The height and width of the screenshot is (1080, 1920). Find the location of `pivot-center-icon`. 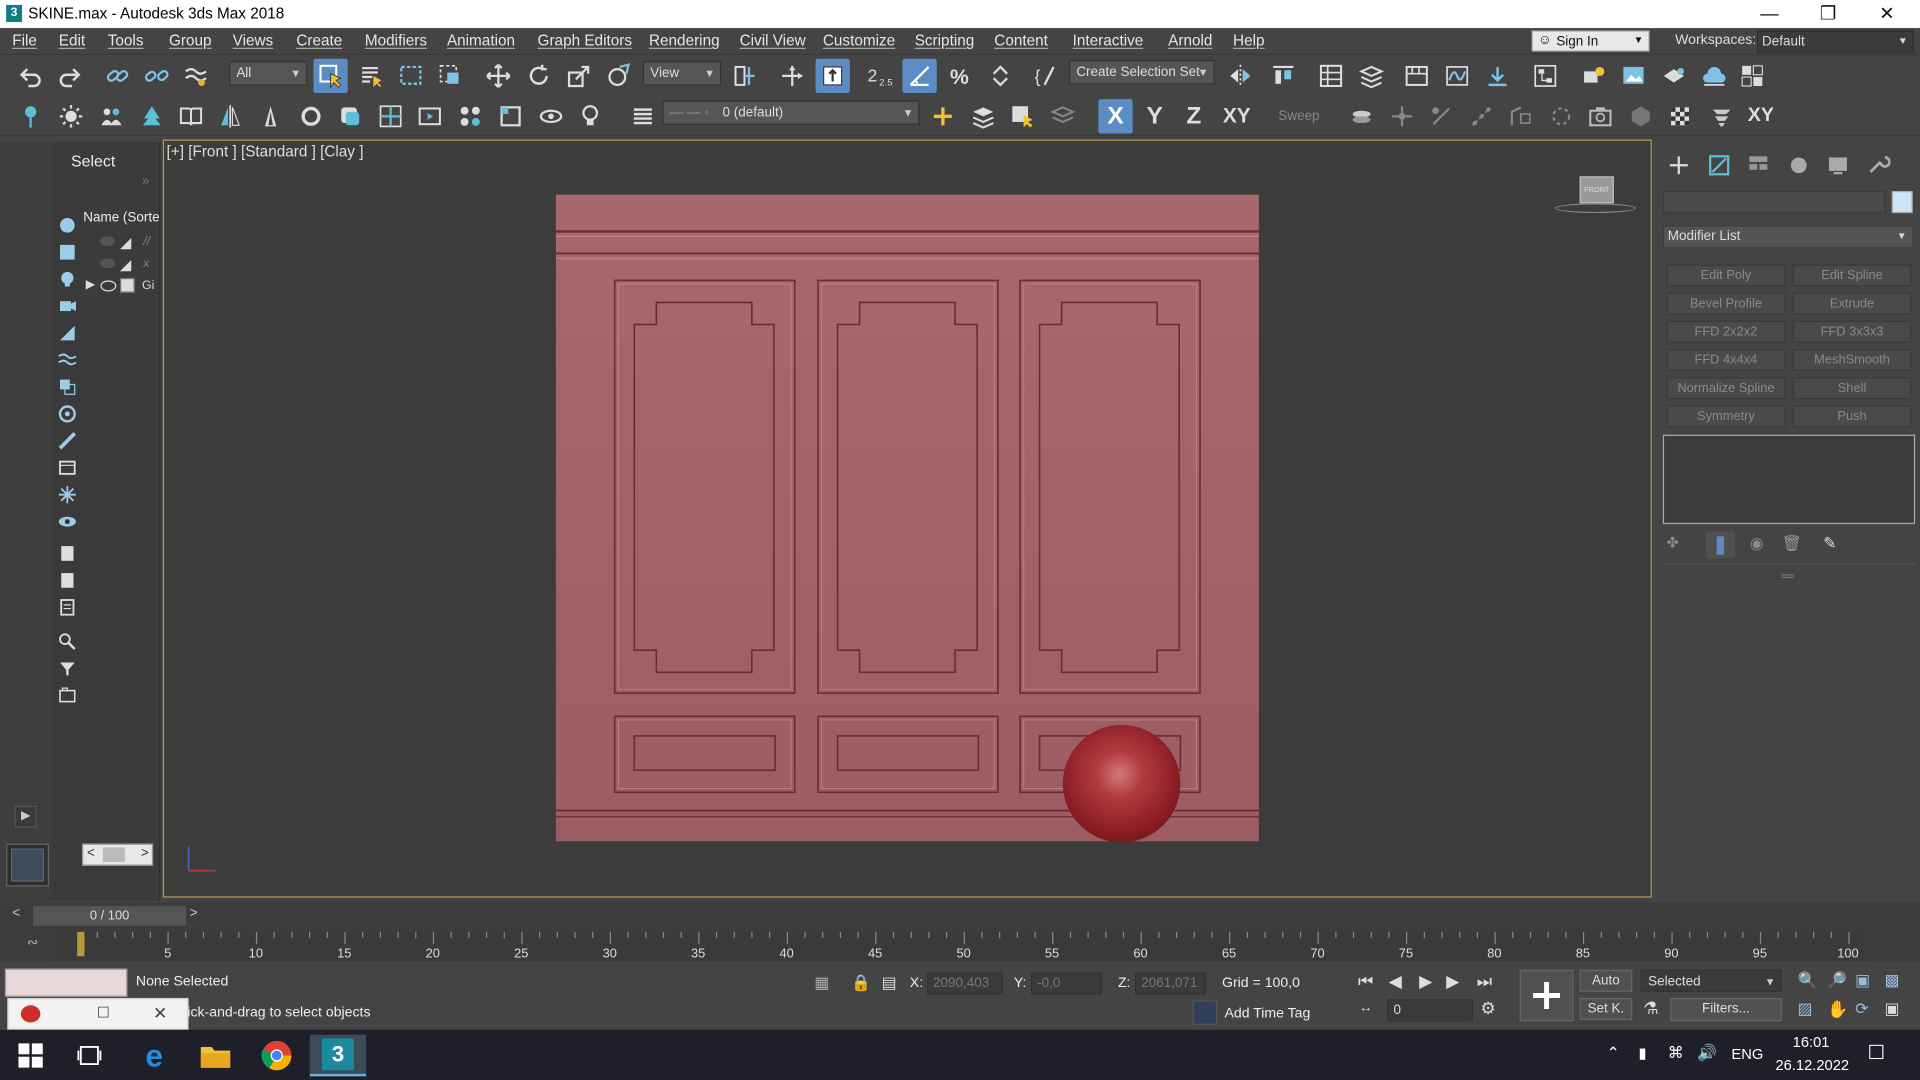

pivot-center-icon is located at coordinates (744, 76).